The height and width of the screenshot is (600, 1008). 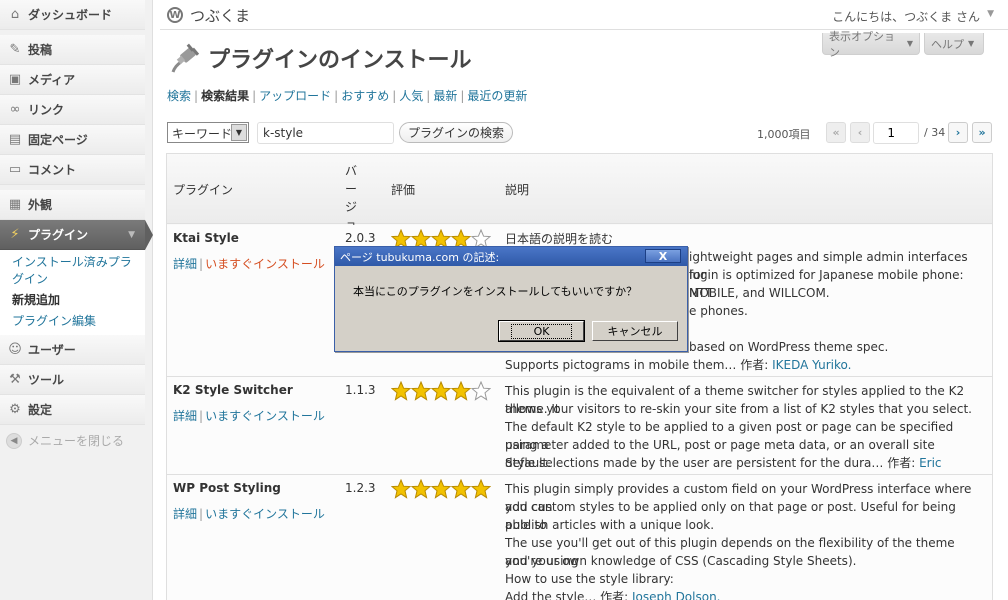 I want to click on table-header: プラグイン バージョン 評価 説明, so click(x=579, y=202).